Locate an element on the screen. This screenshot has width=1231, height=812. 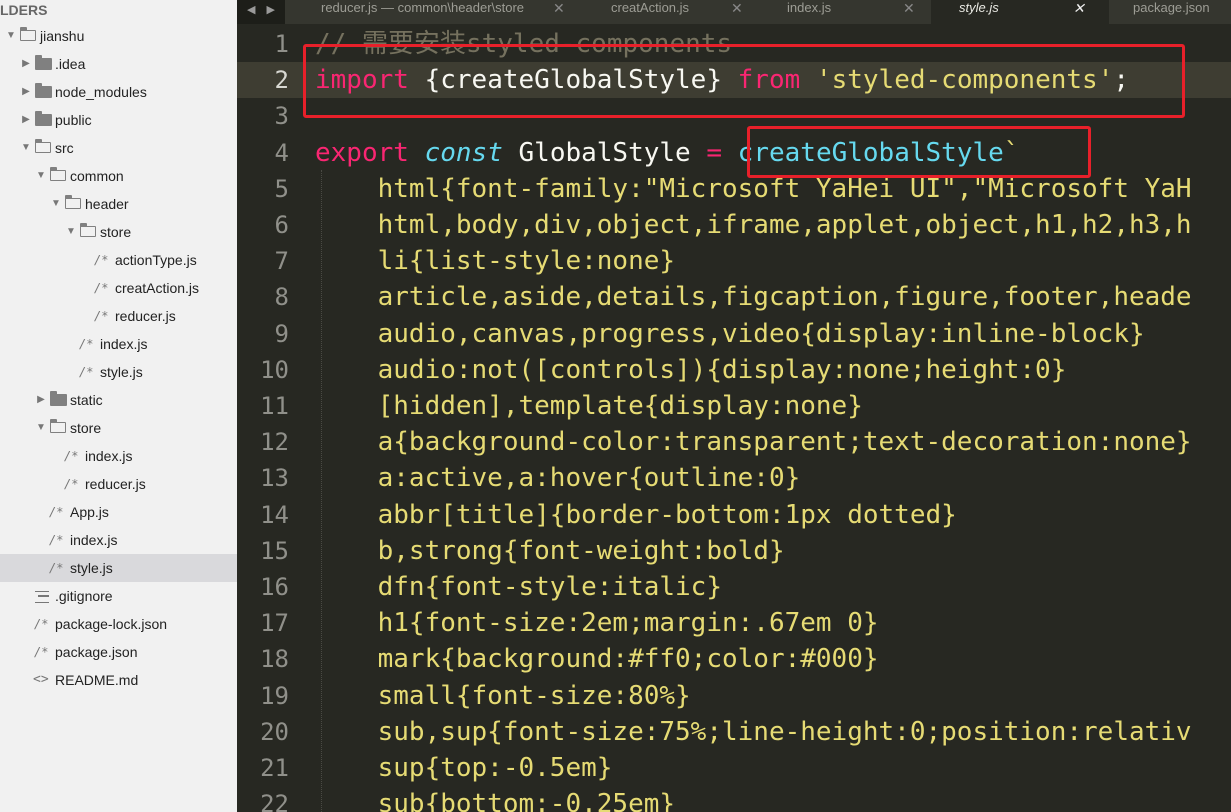
sidebar-item-app-js: /* App.js is located at coordinates (118, 512).